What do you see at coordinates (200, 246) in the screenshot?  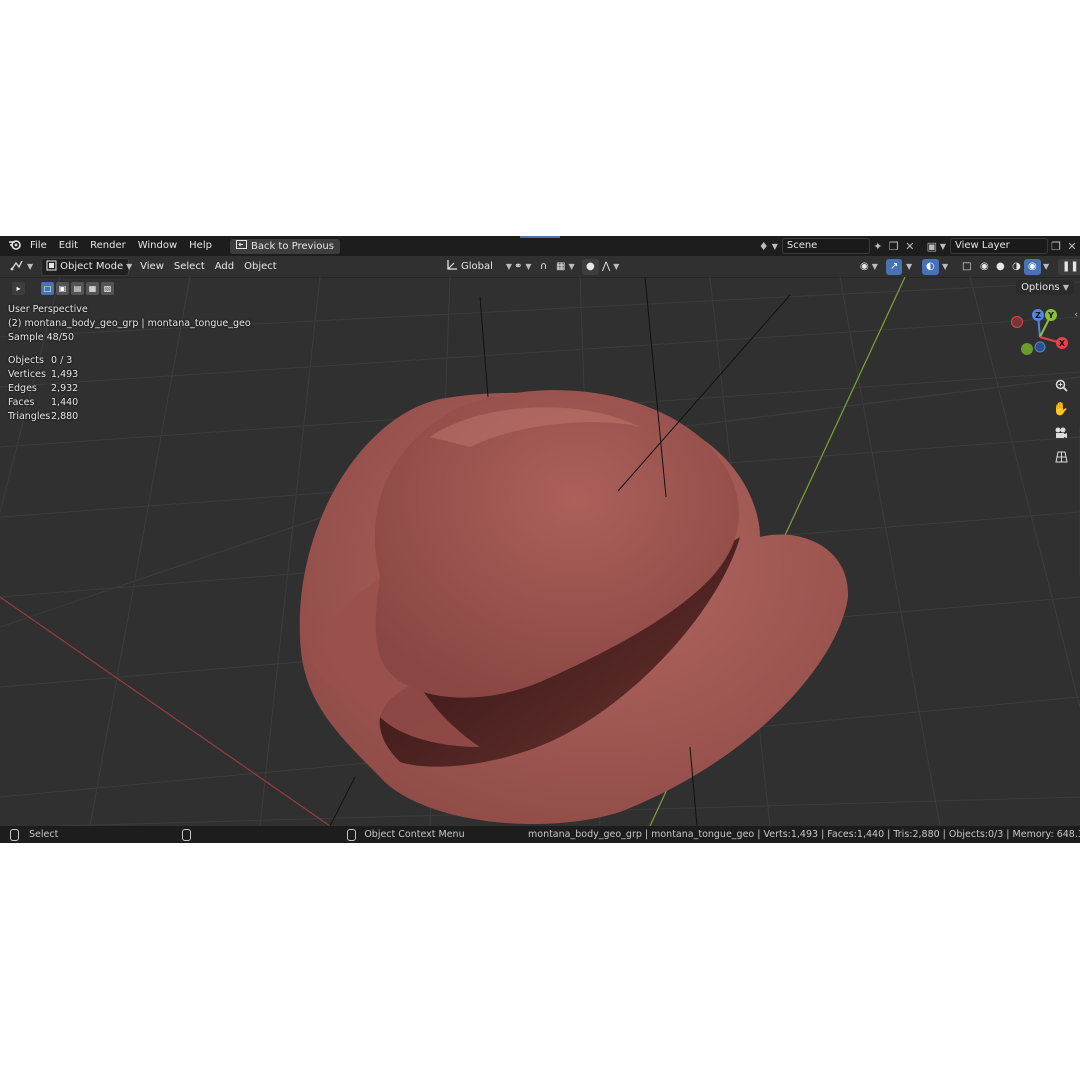 I see `menu-help: Help` at bounding box center [200, 246].